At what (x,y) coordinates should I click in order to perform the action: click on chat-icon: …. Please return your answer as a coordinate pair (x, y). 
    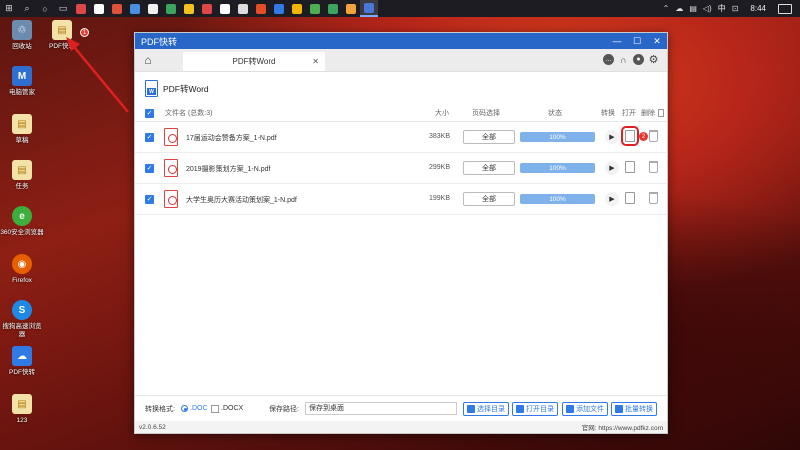
    Looking at the image, I should click on (608, 59).